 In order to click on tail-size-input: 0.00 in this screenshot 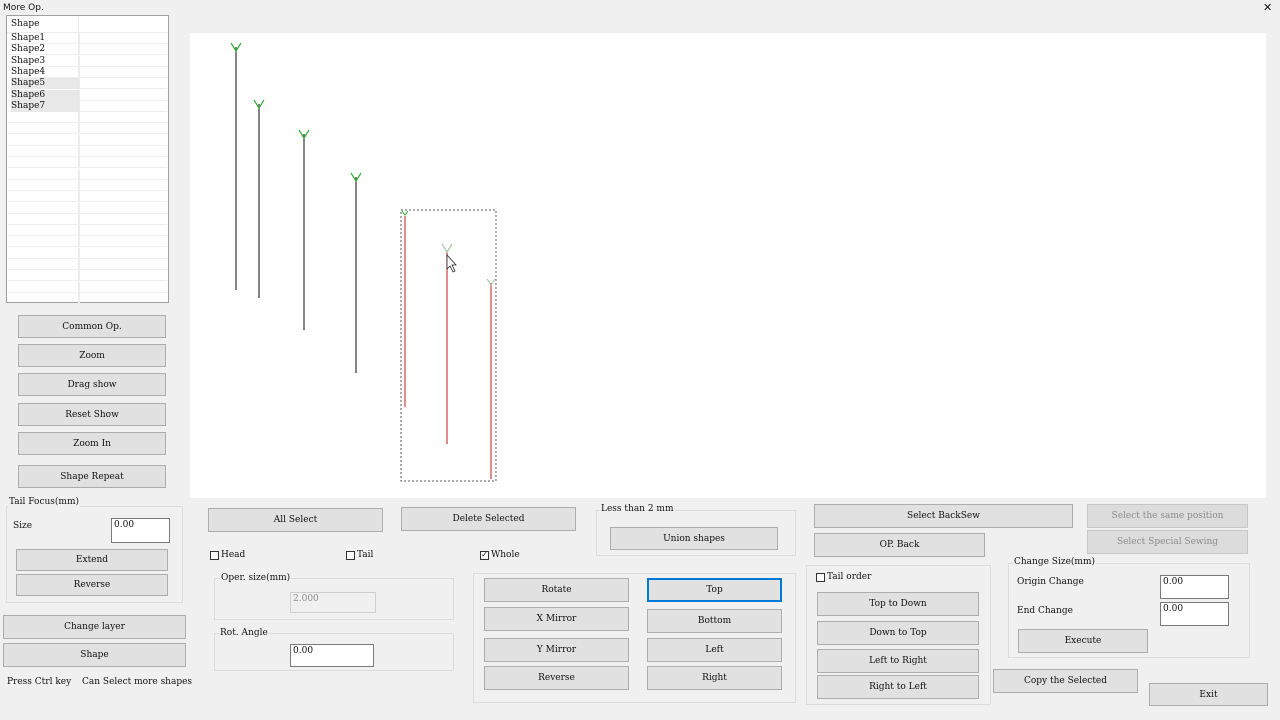, I will do `click(140, 530)`.